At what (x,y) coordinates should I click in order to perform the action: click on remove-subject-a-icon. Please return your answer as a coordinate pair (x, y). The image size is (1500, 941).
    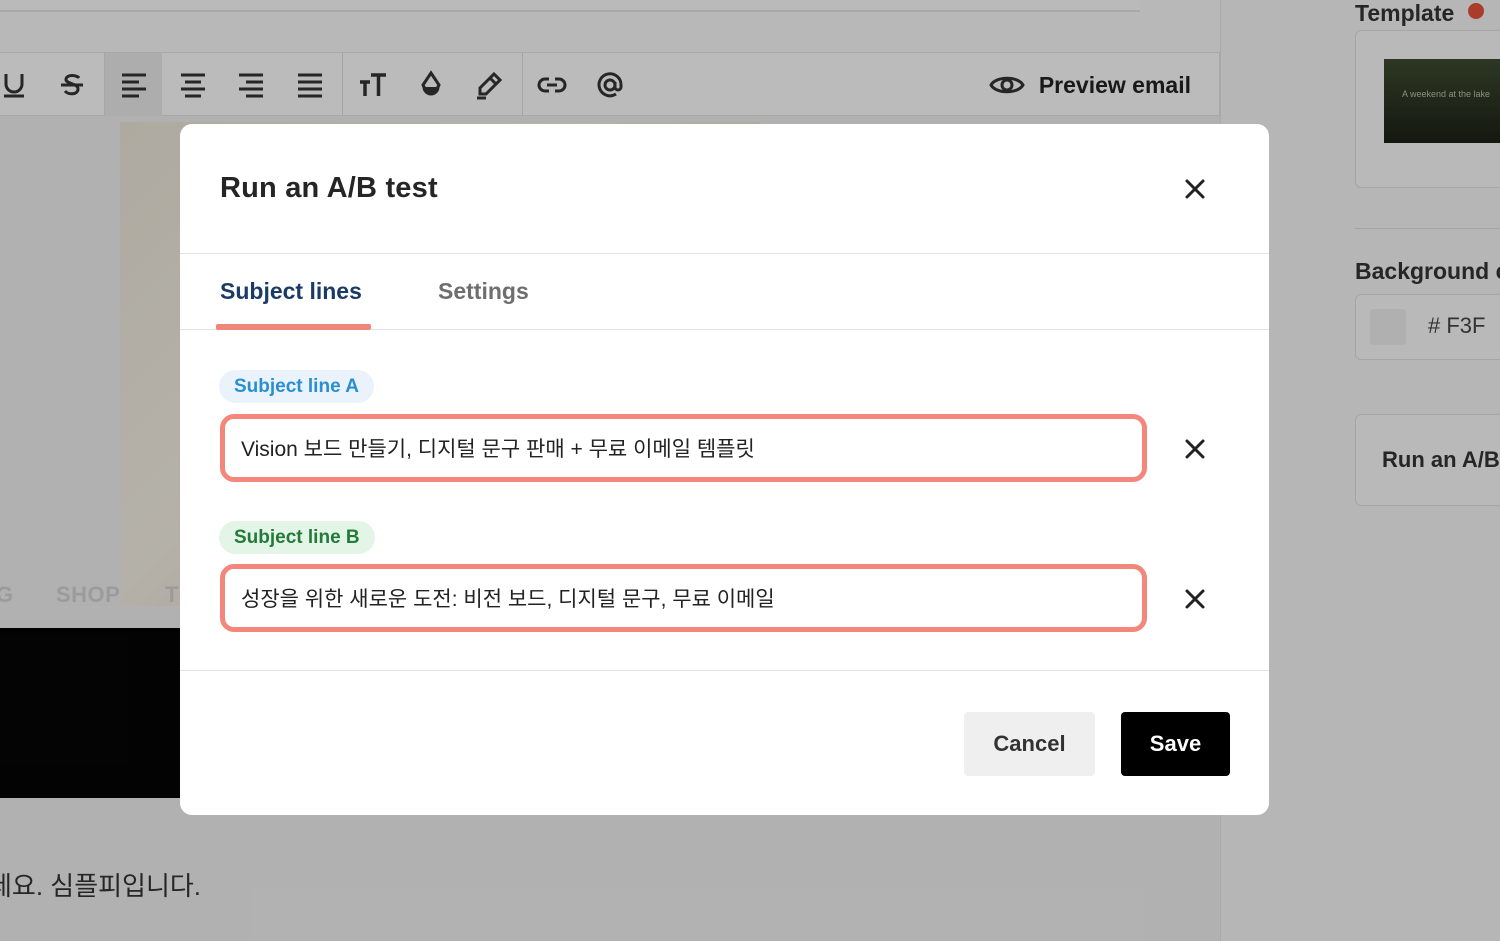
    Looking at the image, I should click on (1195, 449).